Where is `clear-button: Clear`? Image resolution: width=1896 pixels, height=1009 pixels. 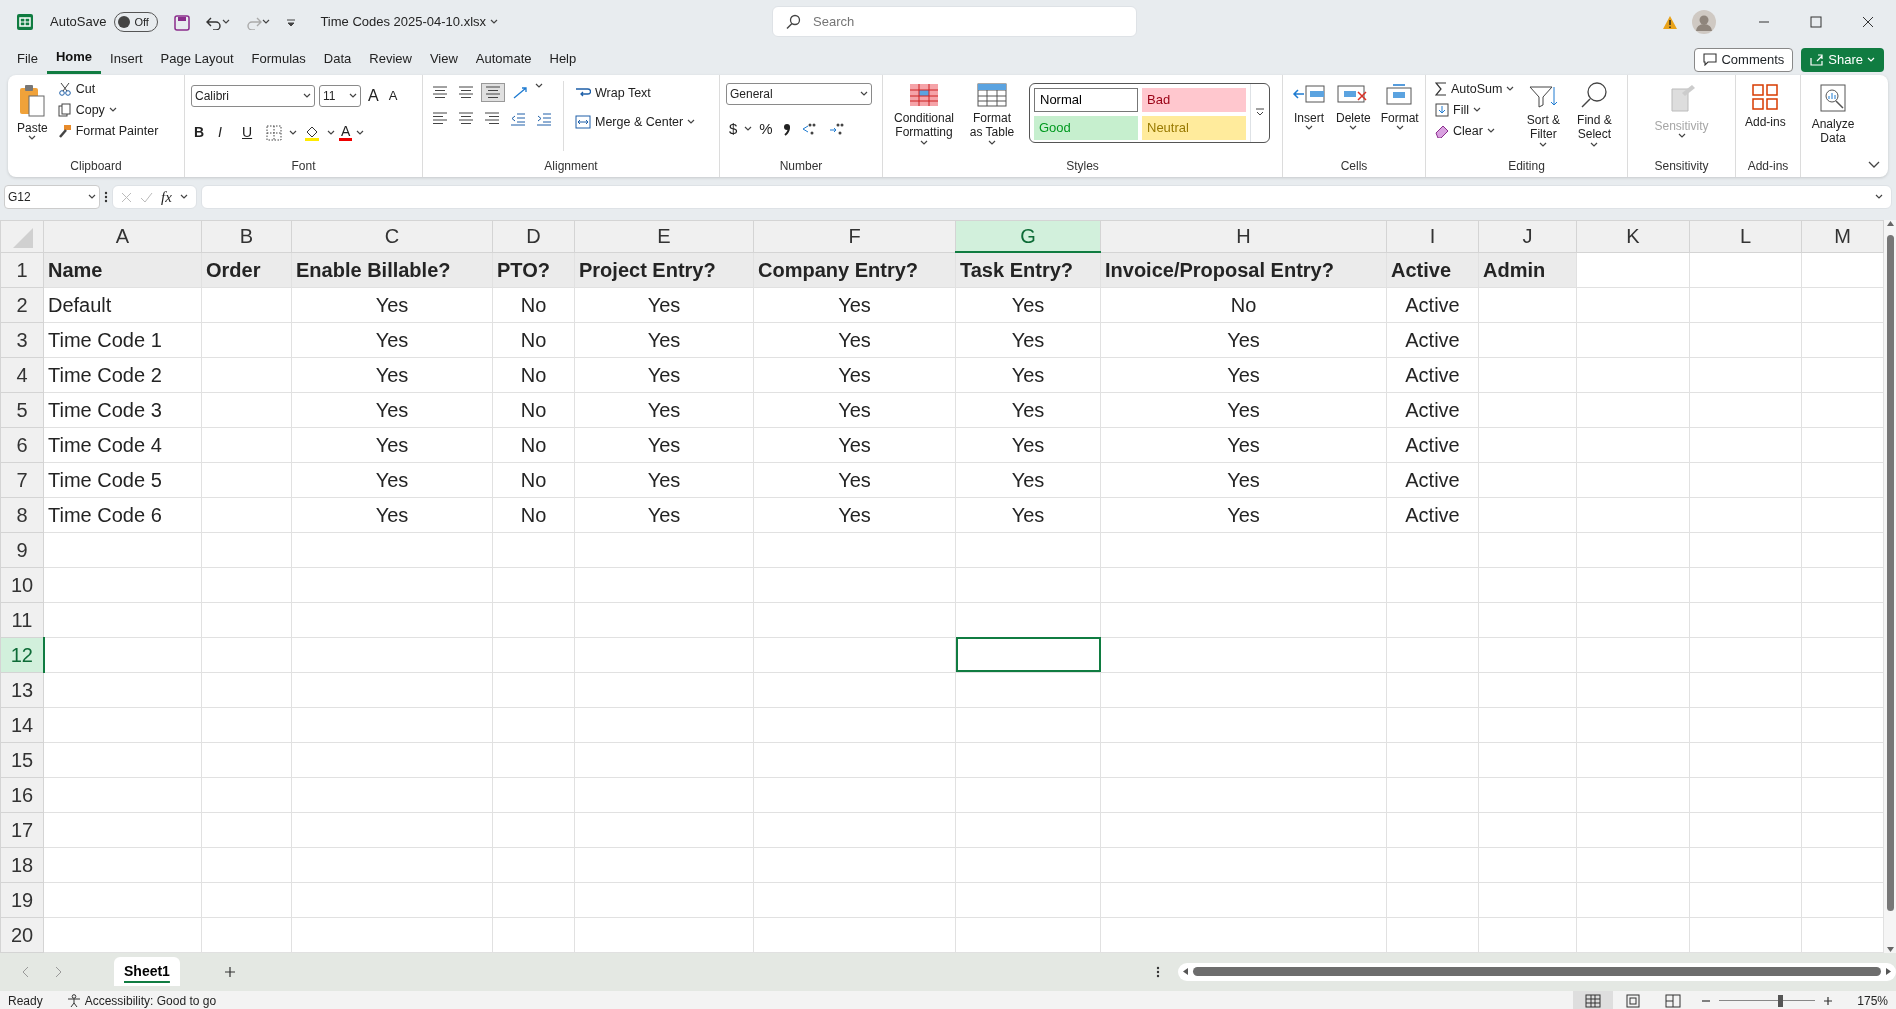 clear-button: Clear is located at coordinates (1475, 131).